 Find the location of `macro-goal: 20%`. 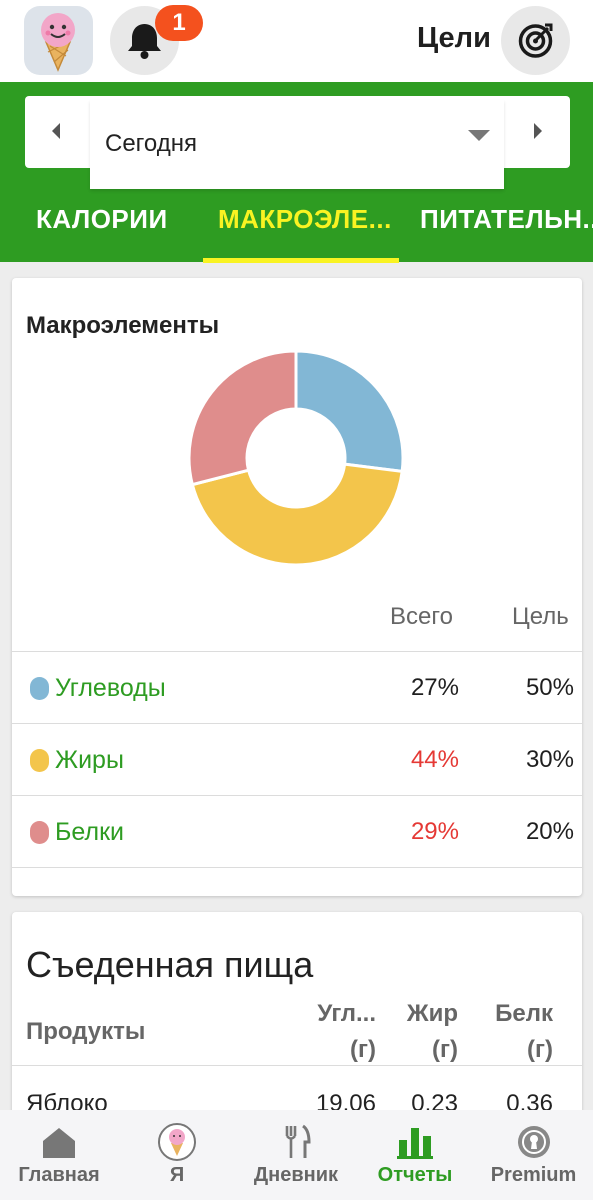

macro-goal: 20% is located at coordinates (549, 831).